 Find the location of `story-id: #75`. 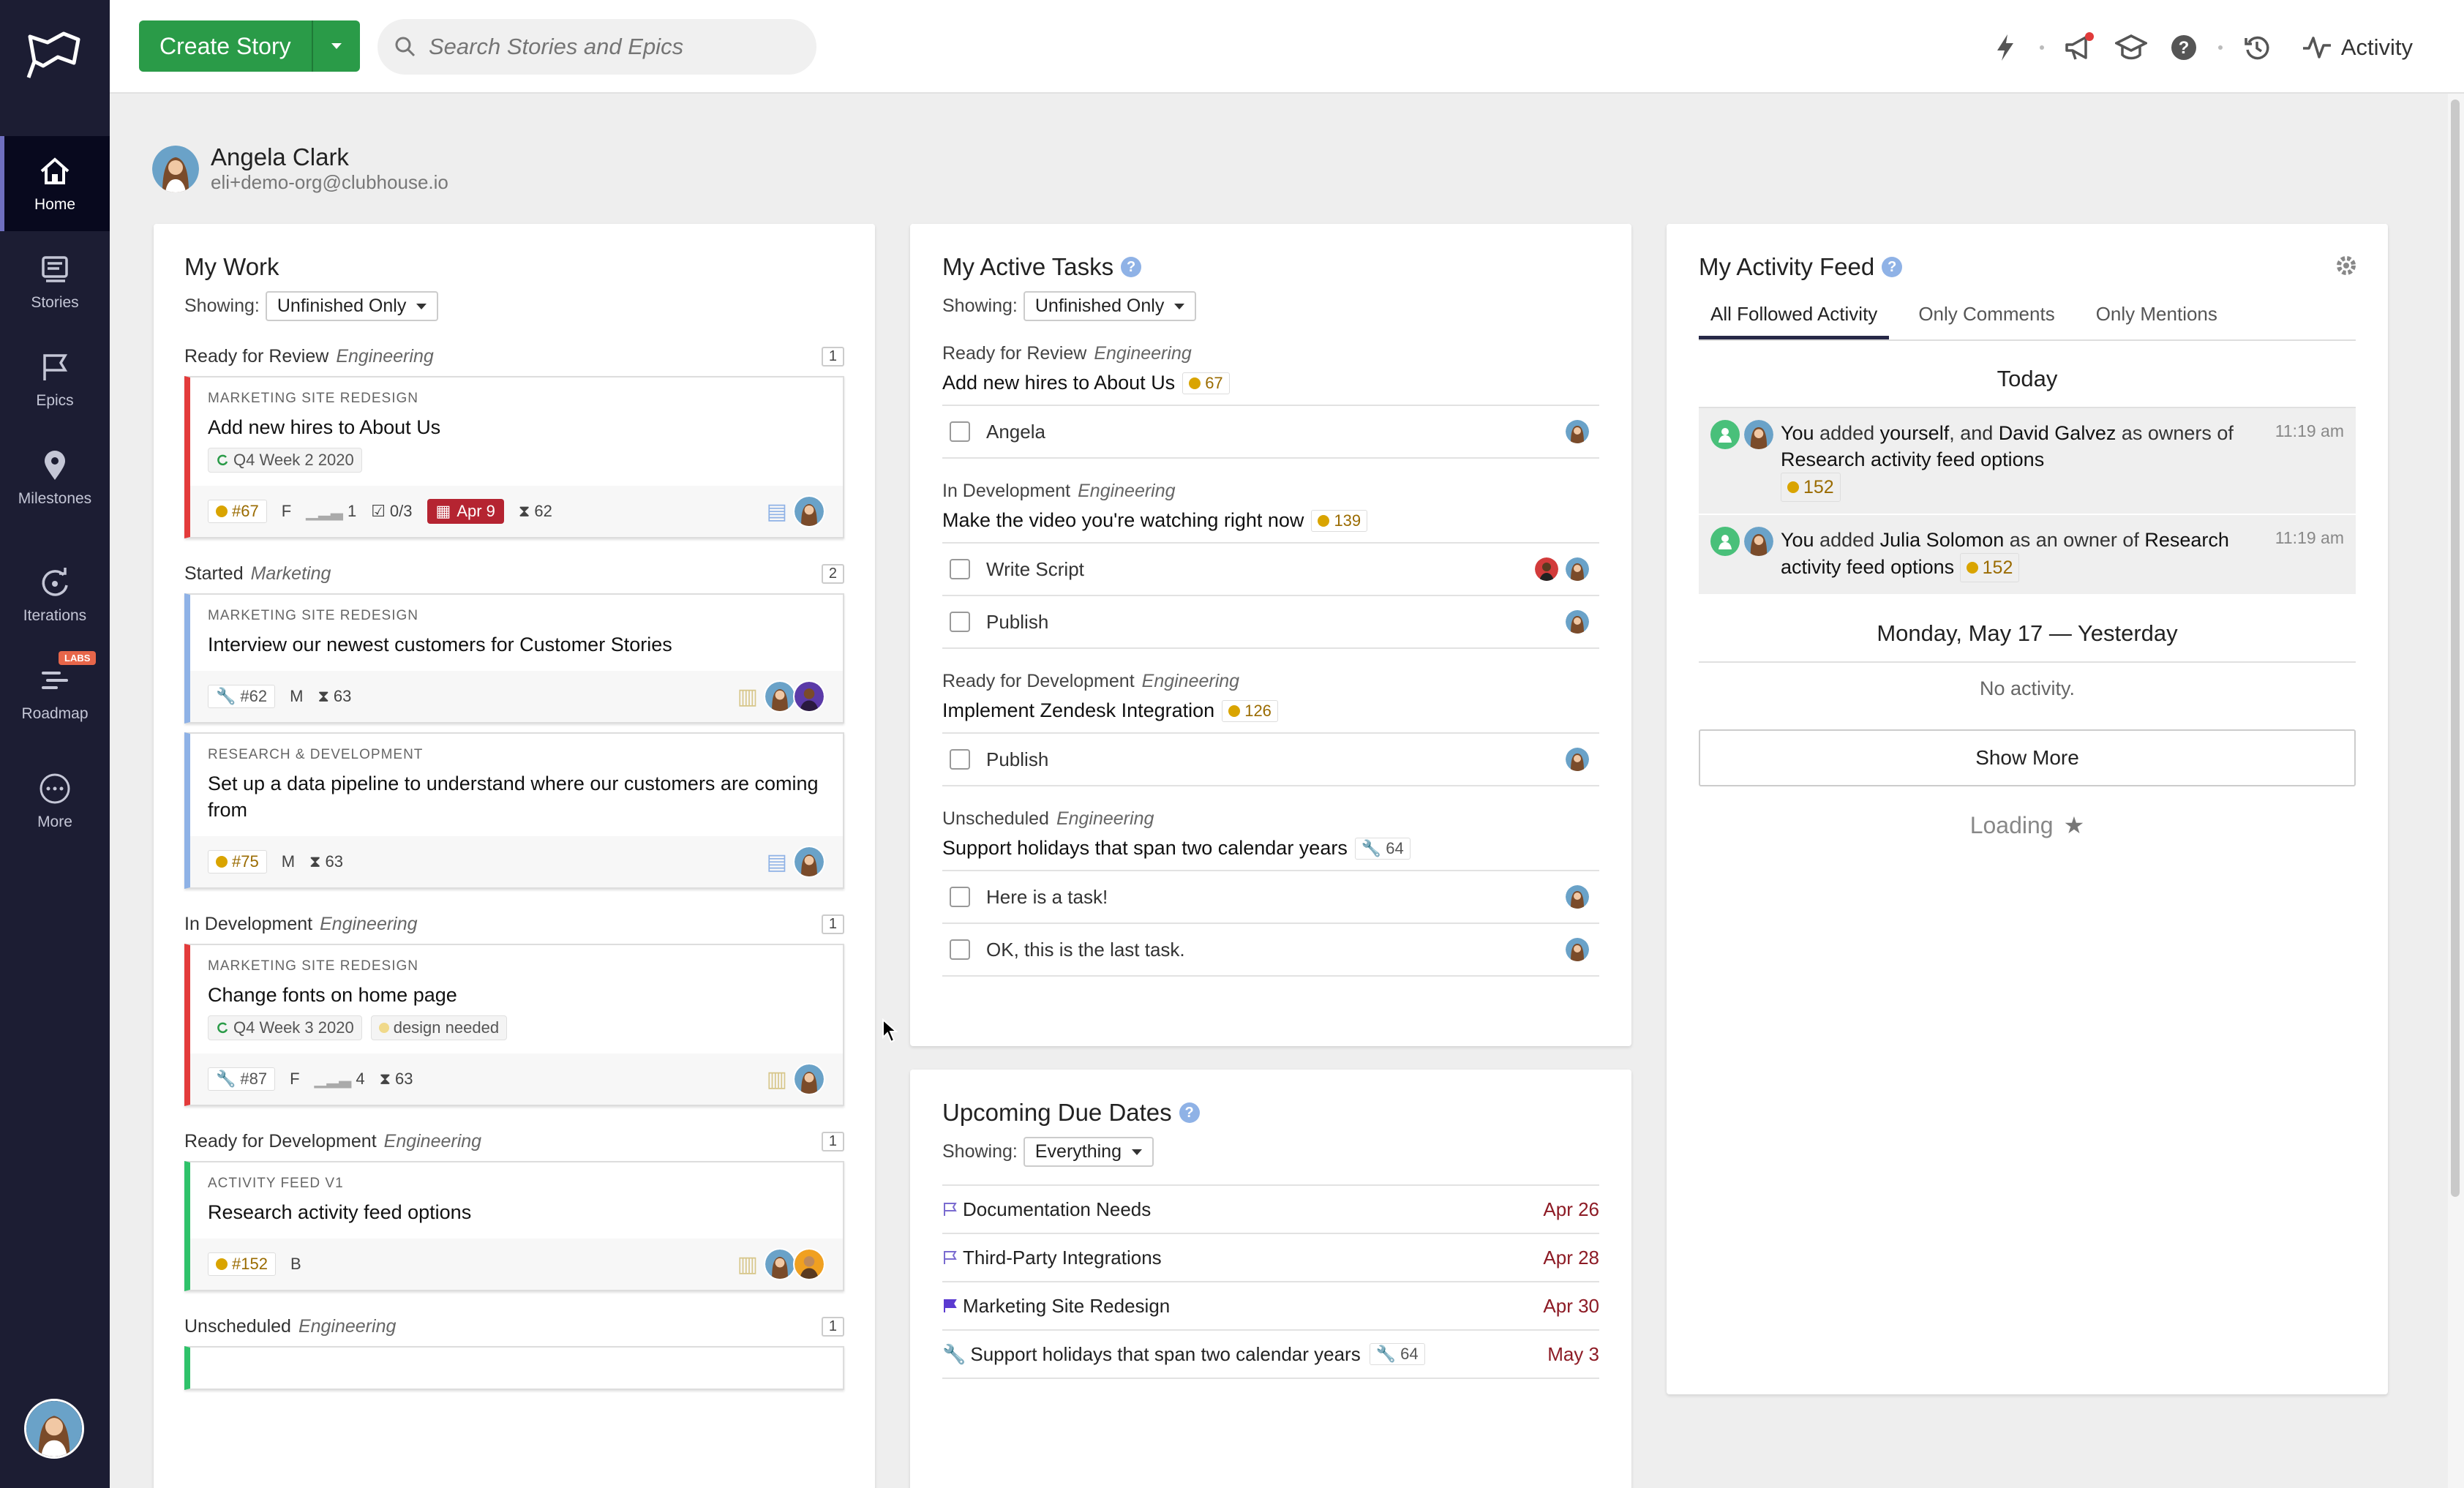

story-id: #75 is located at coordinates (237, 861).